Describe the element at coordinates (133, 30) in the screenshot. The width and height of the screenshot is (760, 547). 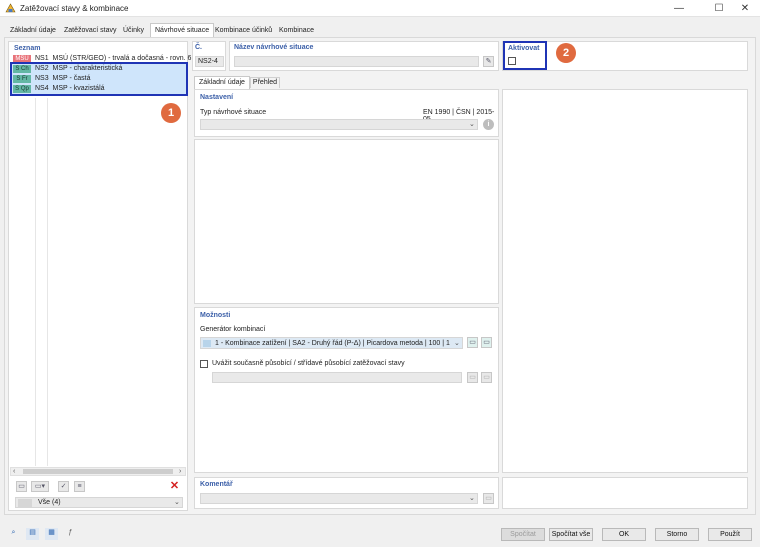
I see `tab-actions: Účinky` at that location.